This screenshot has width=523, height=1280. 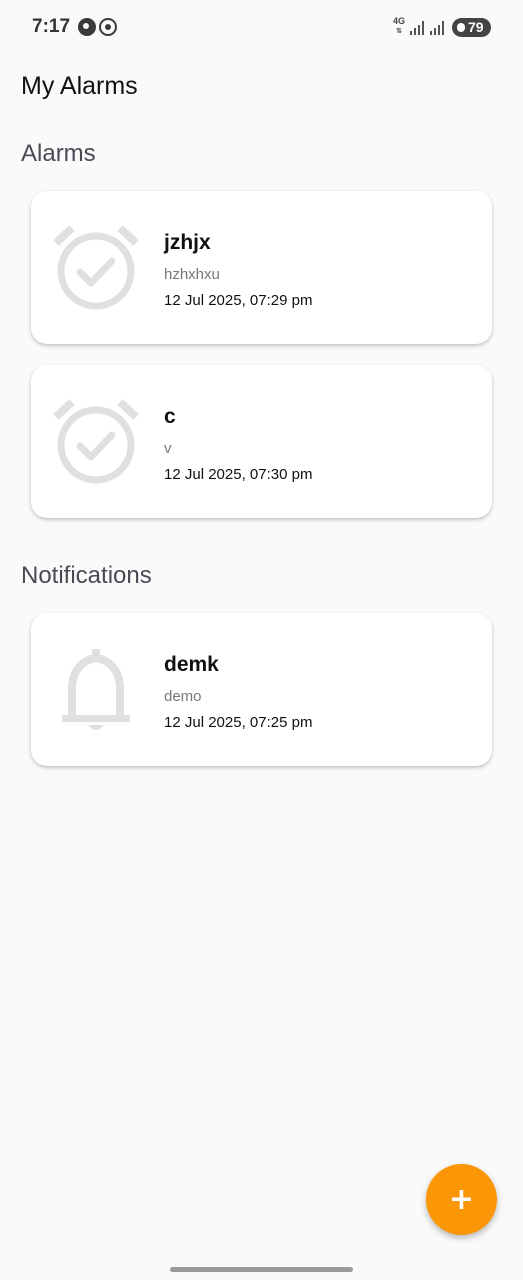 I want to click on status-bar: 7:17 4G ⇅ 79, so click(x=261, y=28).